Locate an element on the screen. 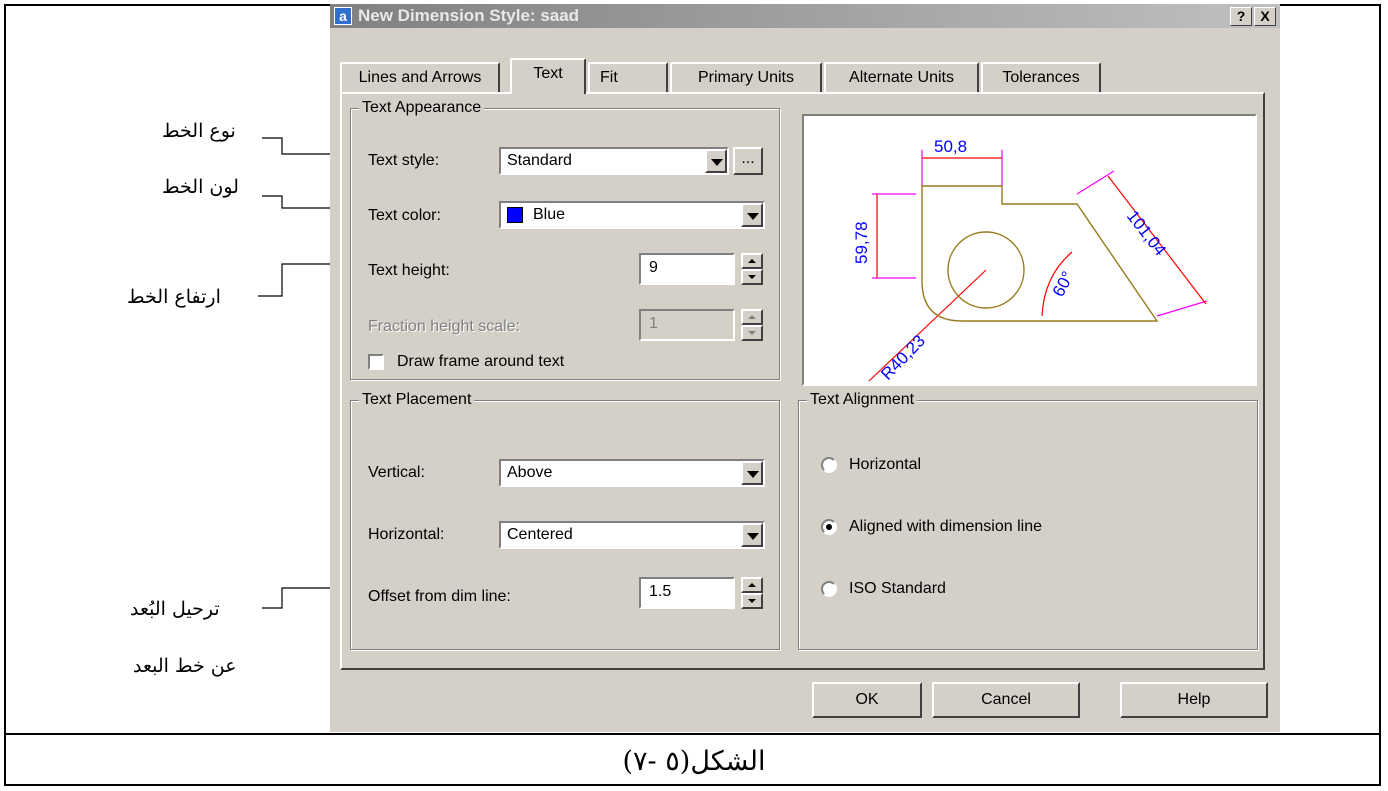 This screenshot has height=791, width=1388. dialog-title: New Dimension Style: saad is located at coordinates (469, 15).